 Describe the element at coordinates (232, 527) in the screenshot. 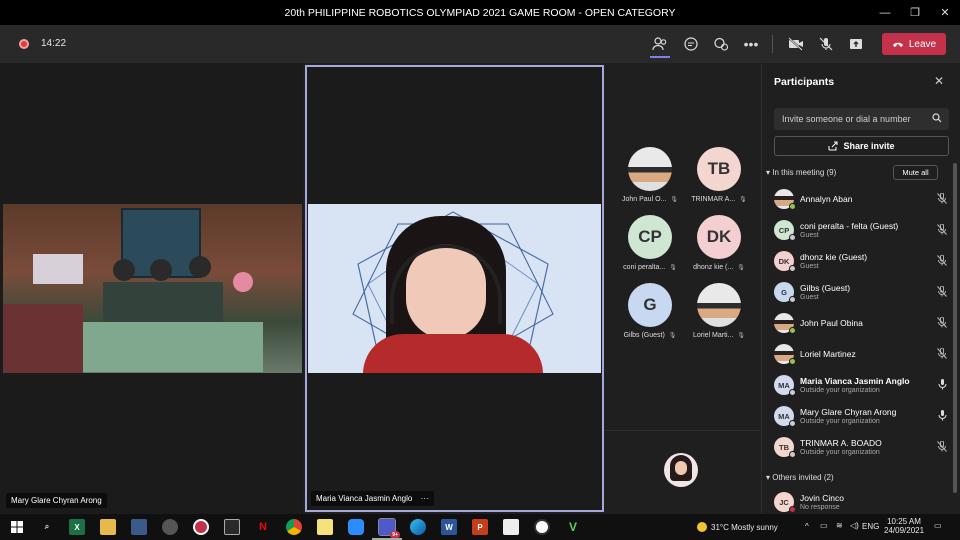

I see `store-icon` at that location.